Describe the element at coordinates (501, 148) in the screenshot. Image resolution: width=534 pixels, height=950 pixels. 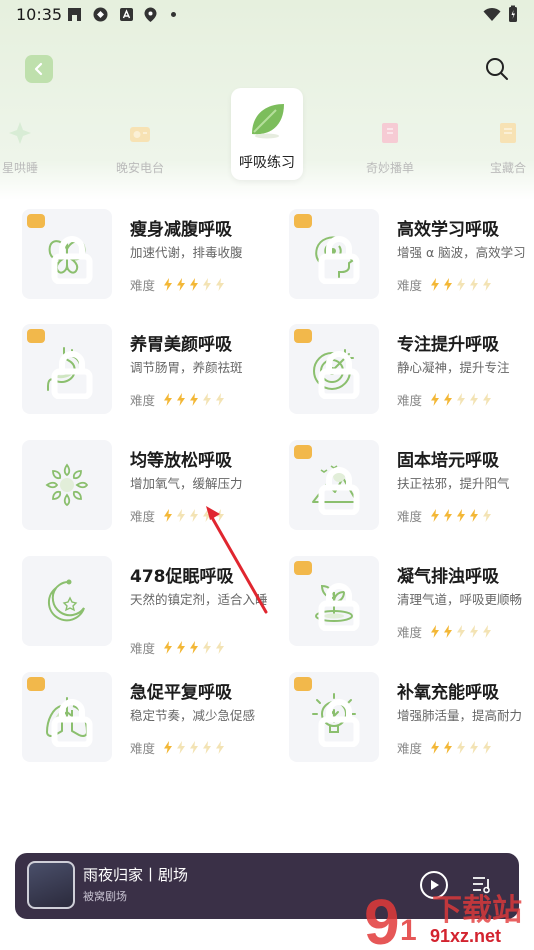
I see `tab-treasure: 宝藏合` at that location.